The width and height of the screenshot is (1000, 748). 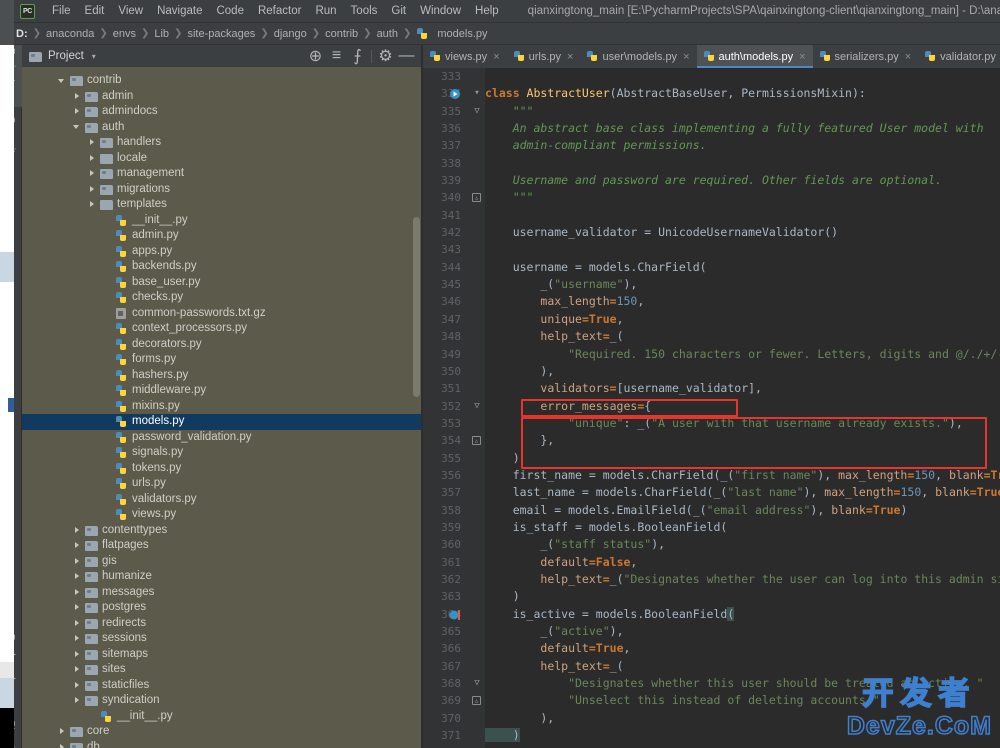 I want to click on collapse-all-icon: ⨍, so click(x=357, y=56).